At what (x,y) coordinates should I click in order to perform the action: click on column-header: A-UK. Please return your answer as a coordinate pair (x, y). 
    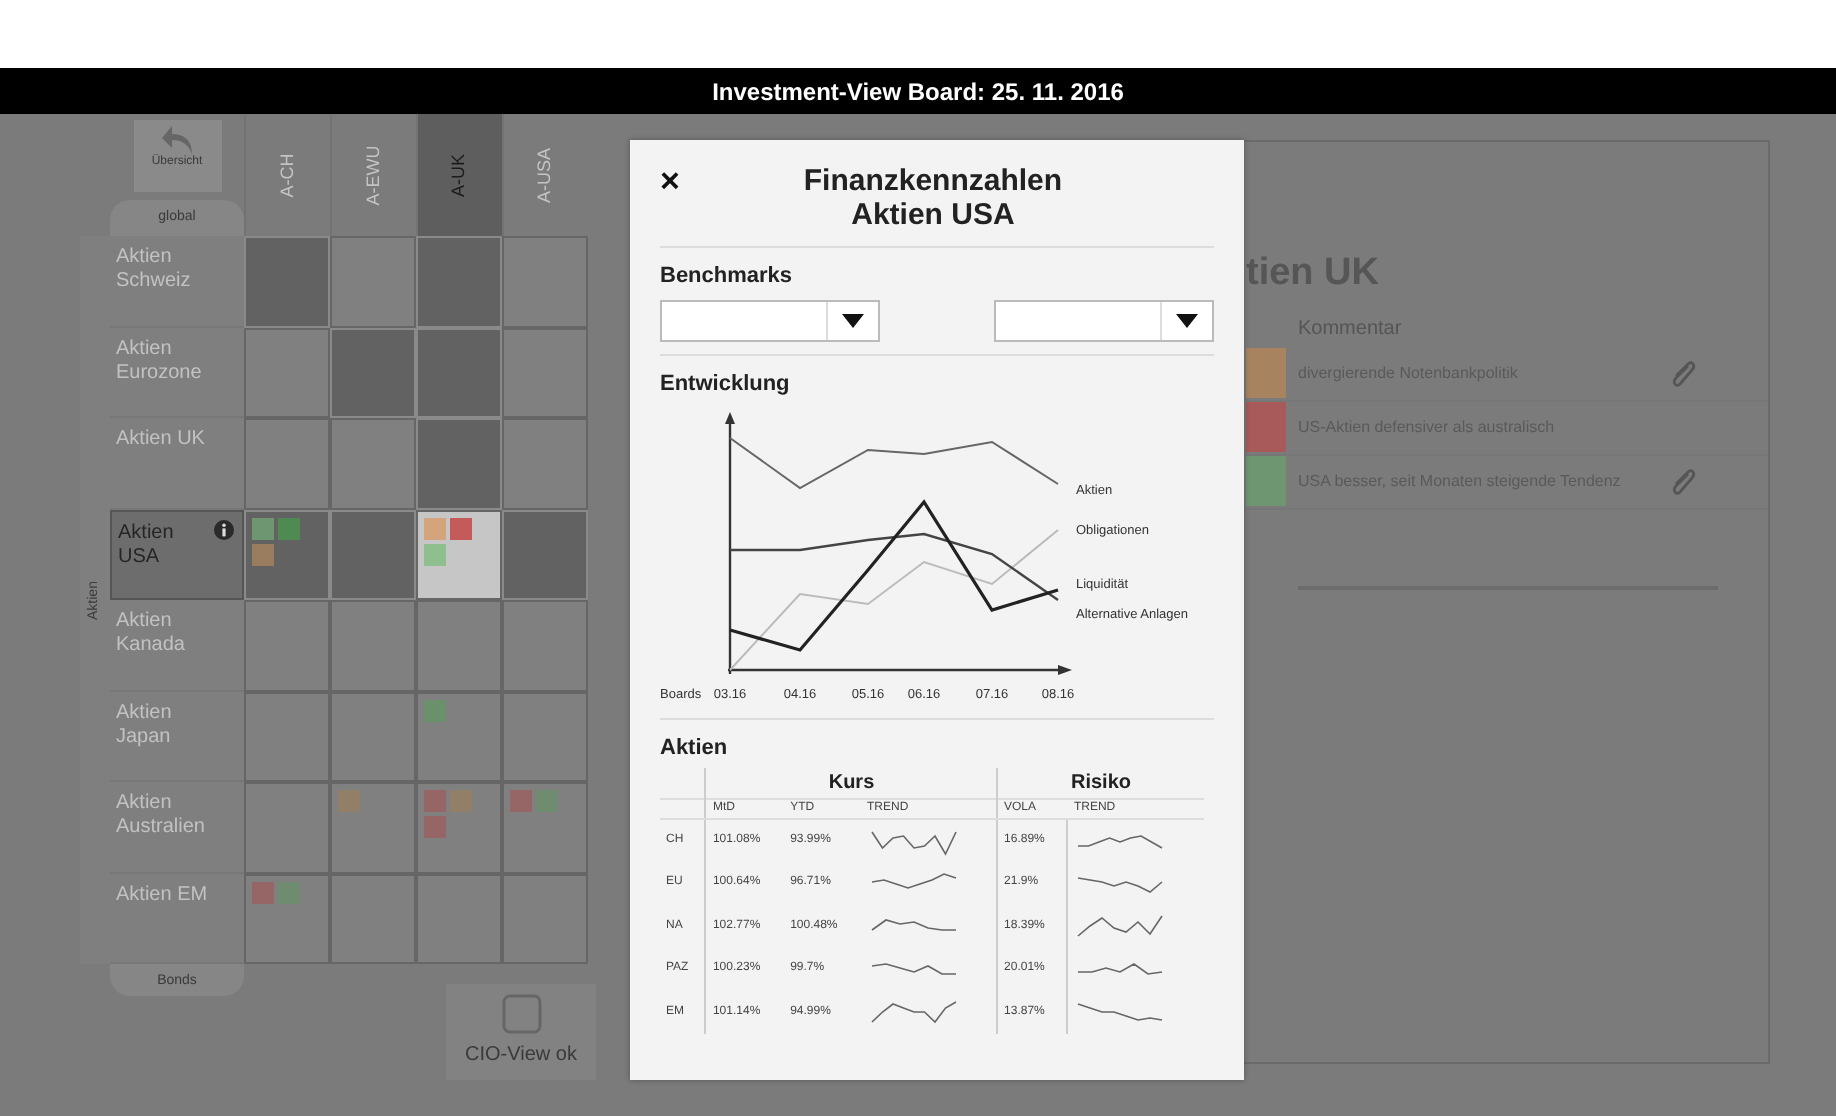
    Looking at the image, I should click on (459, 175).